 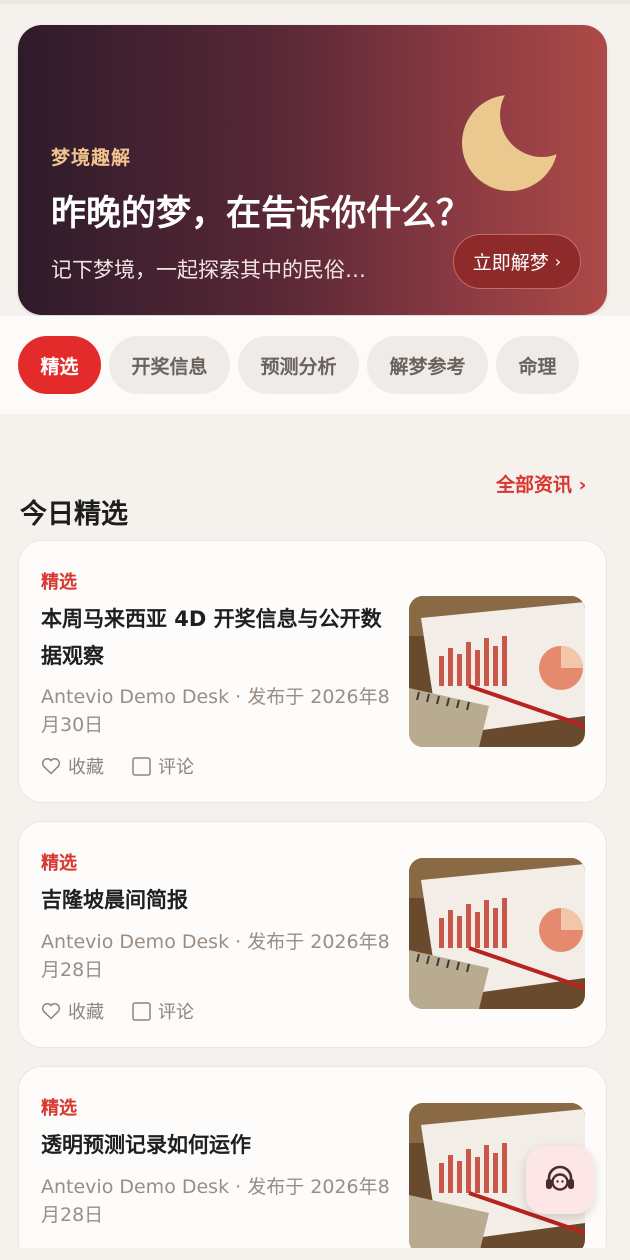 I want to click on card-title: 吉隆坡晨间简报, so click(x=114, y=900).